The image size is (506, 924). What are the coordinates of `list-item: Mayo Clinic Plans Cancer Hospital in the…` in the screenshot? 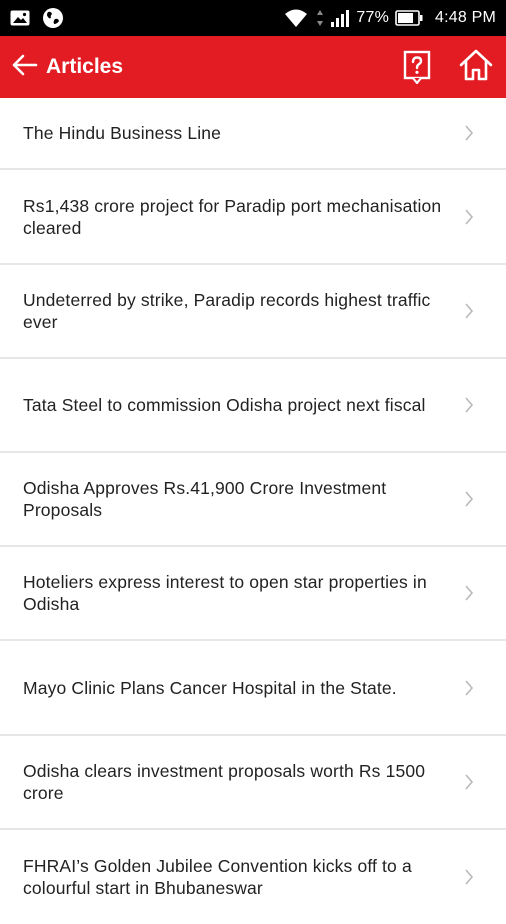 It's located at (253, 688).